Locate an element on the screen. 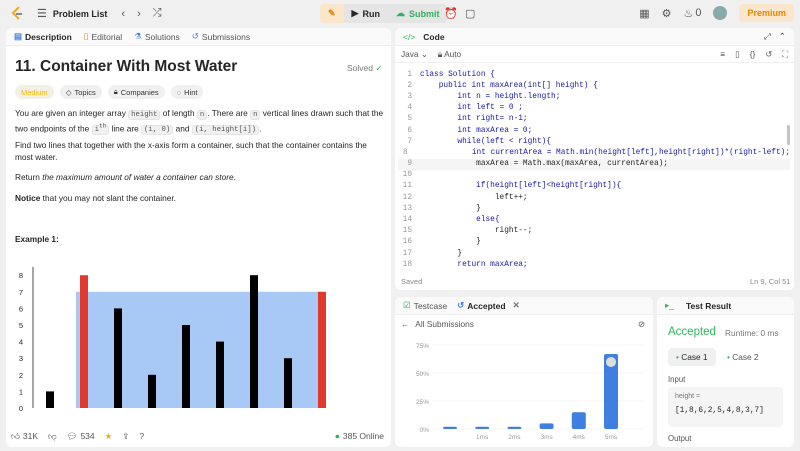 This screenshot has height=451, width=800. y-tick-label: 7 is located at coordinates (21, 292).